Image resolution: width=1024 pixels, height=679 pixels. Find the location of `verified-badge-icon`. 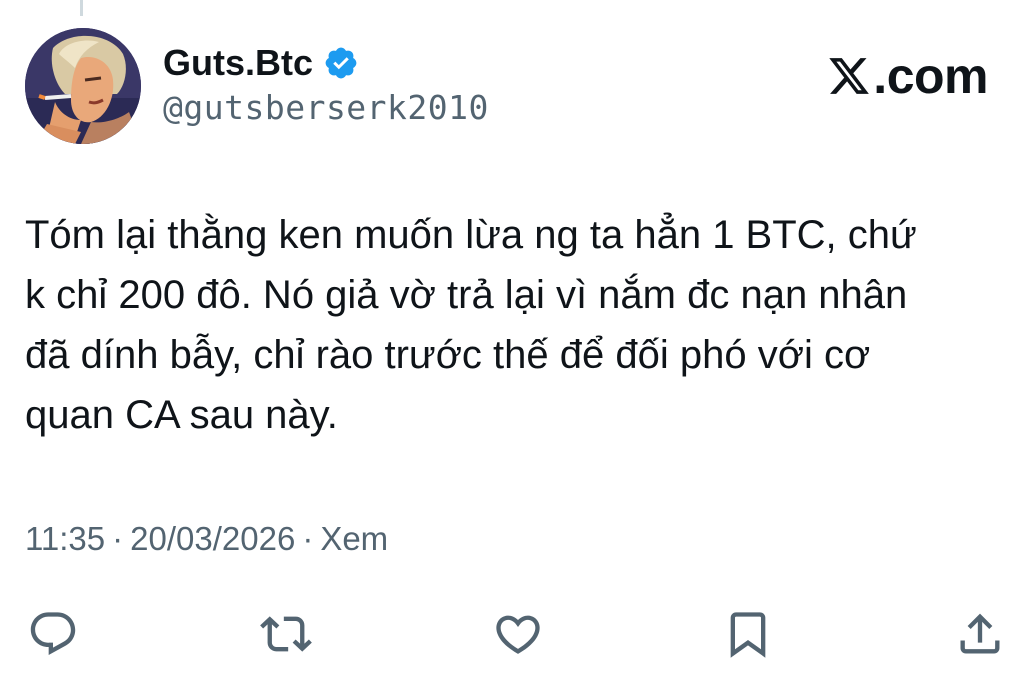

verified-badge-icon is located at coordinates (341, 63).